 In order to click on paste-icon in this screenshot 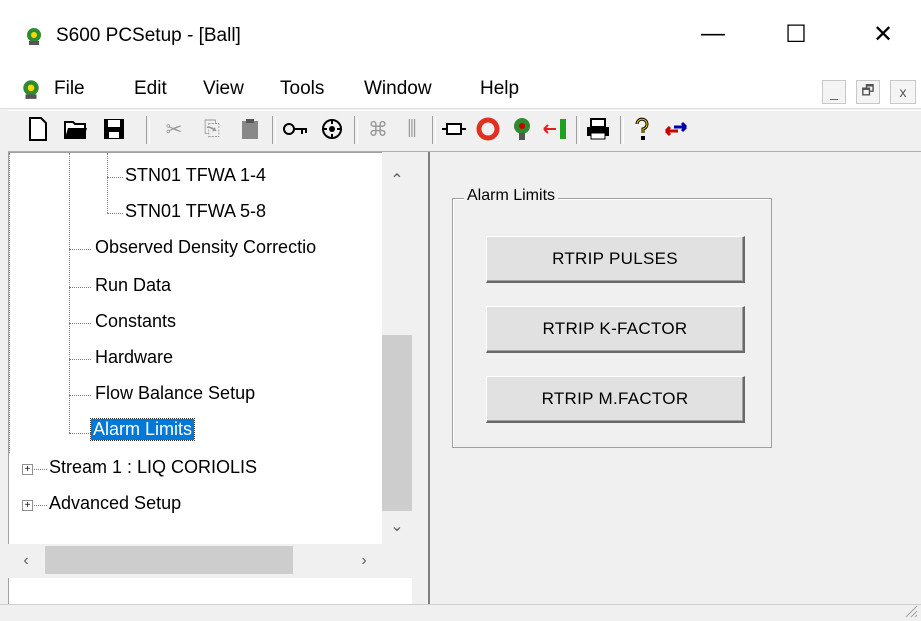, I will do `click(250, 129)`.